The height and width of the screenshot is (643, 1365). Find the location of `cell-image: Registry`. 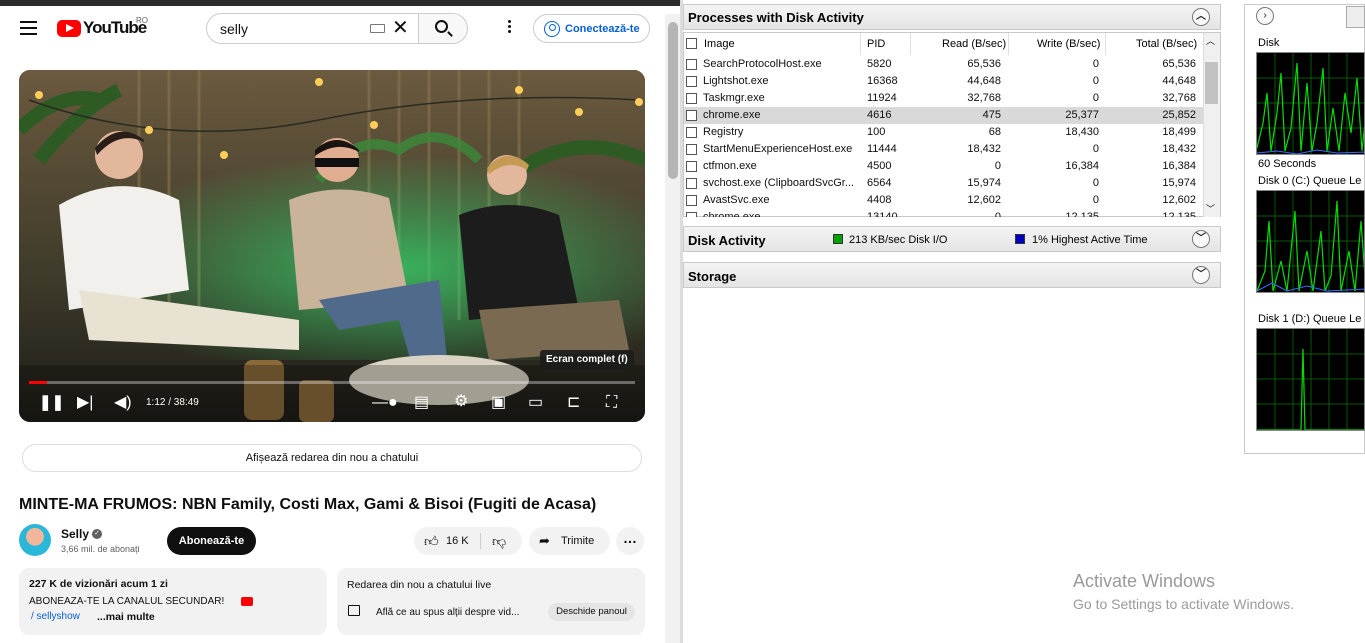

cell-image: Registry is located at coordinates (723, 132).